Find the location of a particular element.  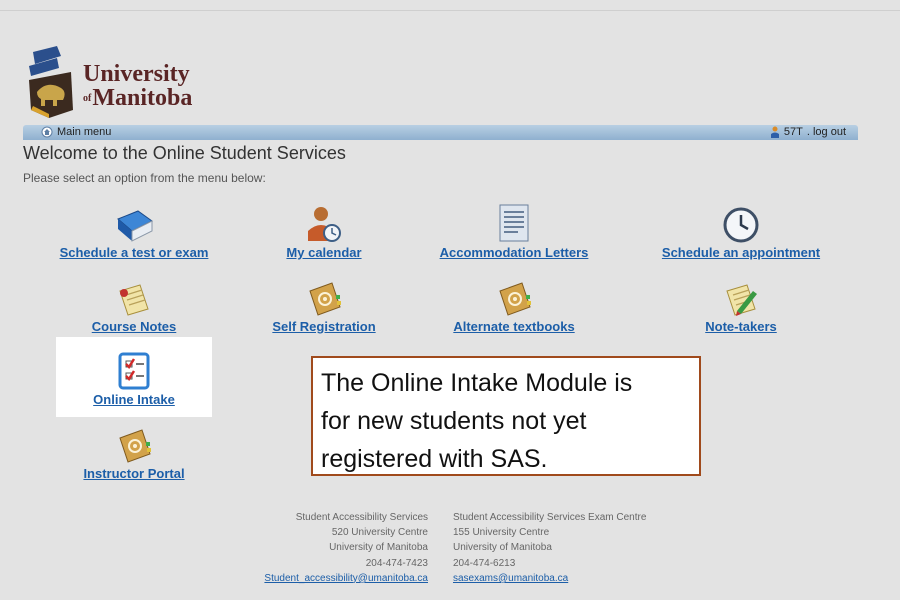

tile-instructor-portal: Instructor Portal is located at coordinates (134, 453).